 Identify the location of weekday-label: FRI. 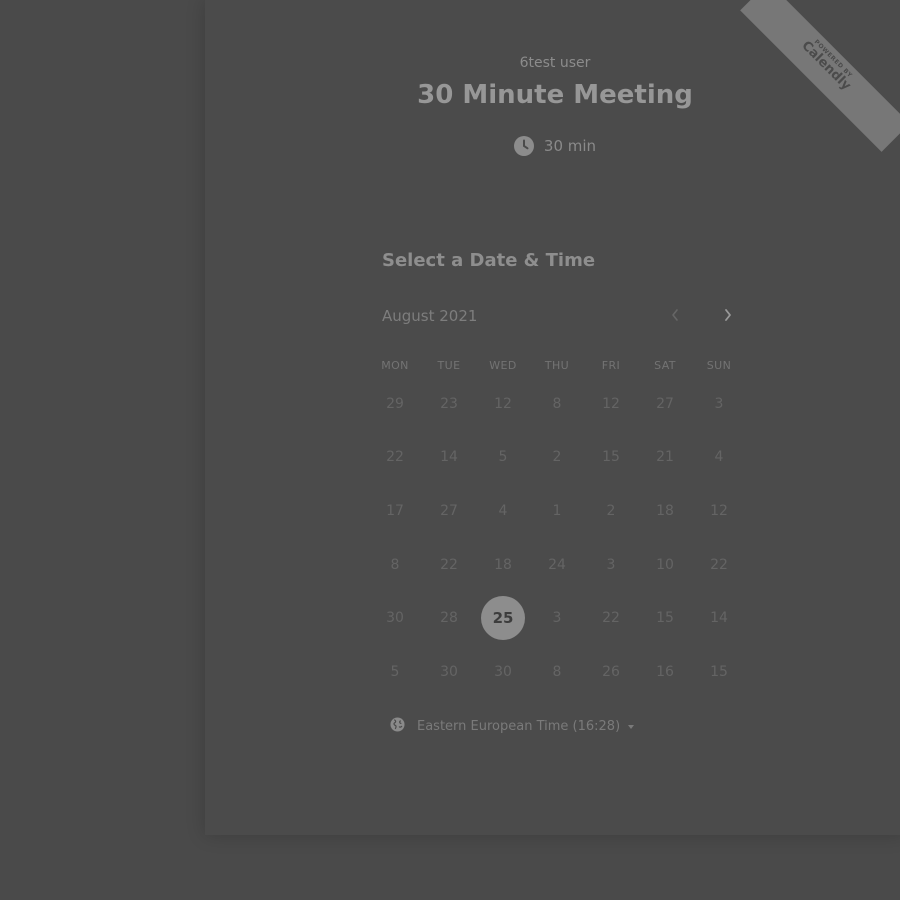
(611, 365).